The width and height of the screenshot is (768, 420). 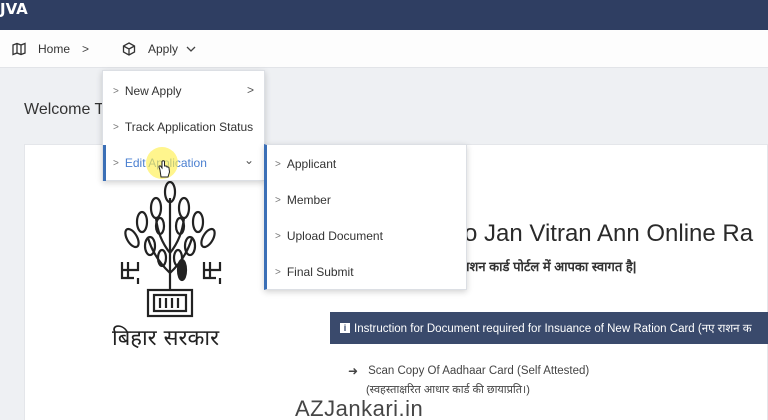 What do you see at coordinates (384, 49) in the screenshot?
I see `breadcrumb: Home > Apply` at bounding box center [384, 49].